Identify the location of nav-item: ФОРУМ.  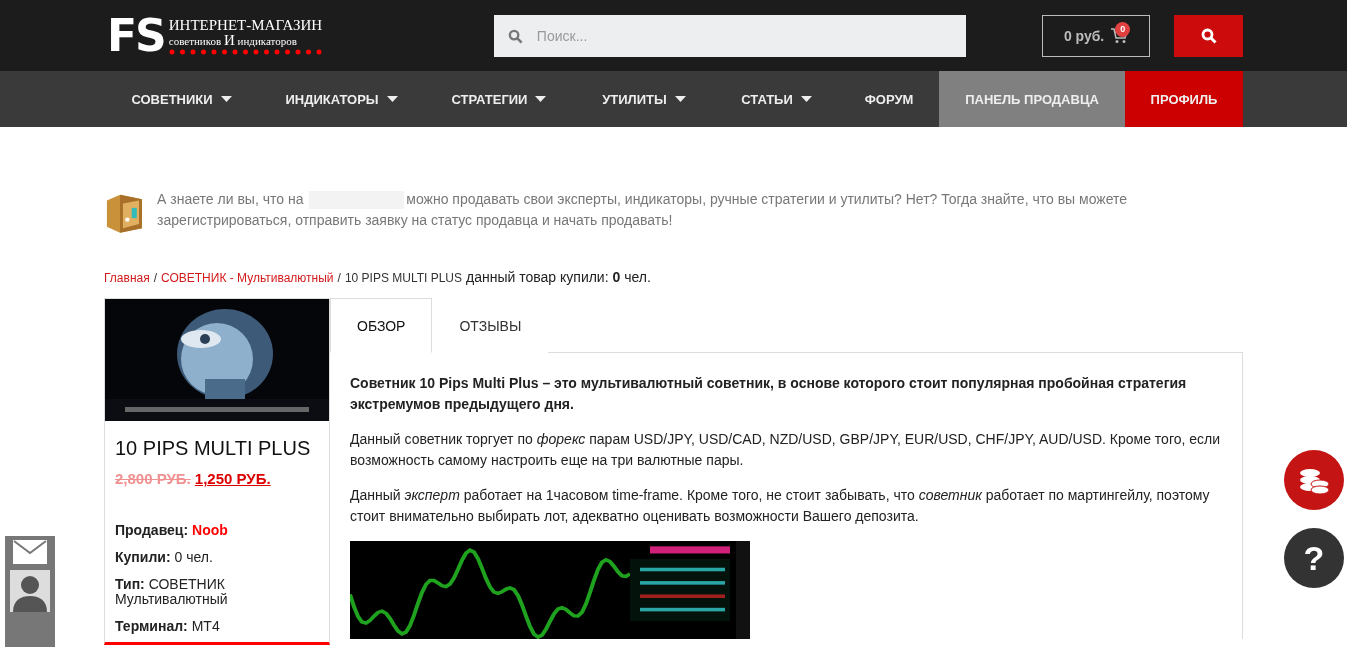
(889, 99).